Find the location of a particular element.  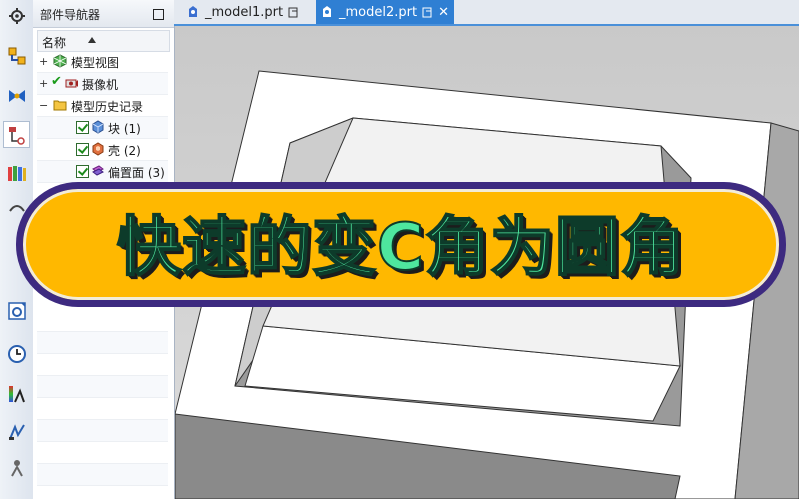

tree-item-block: 块 (1) is located at coordinates (102, 128).